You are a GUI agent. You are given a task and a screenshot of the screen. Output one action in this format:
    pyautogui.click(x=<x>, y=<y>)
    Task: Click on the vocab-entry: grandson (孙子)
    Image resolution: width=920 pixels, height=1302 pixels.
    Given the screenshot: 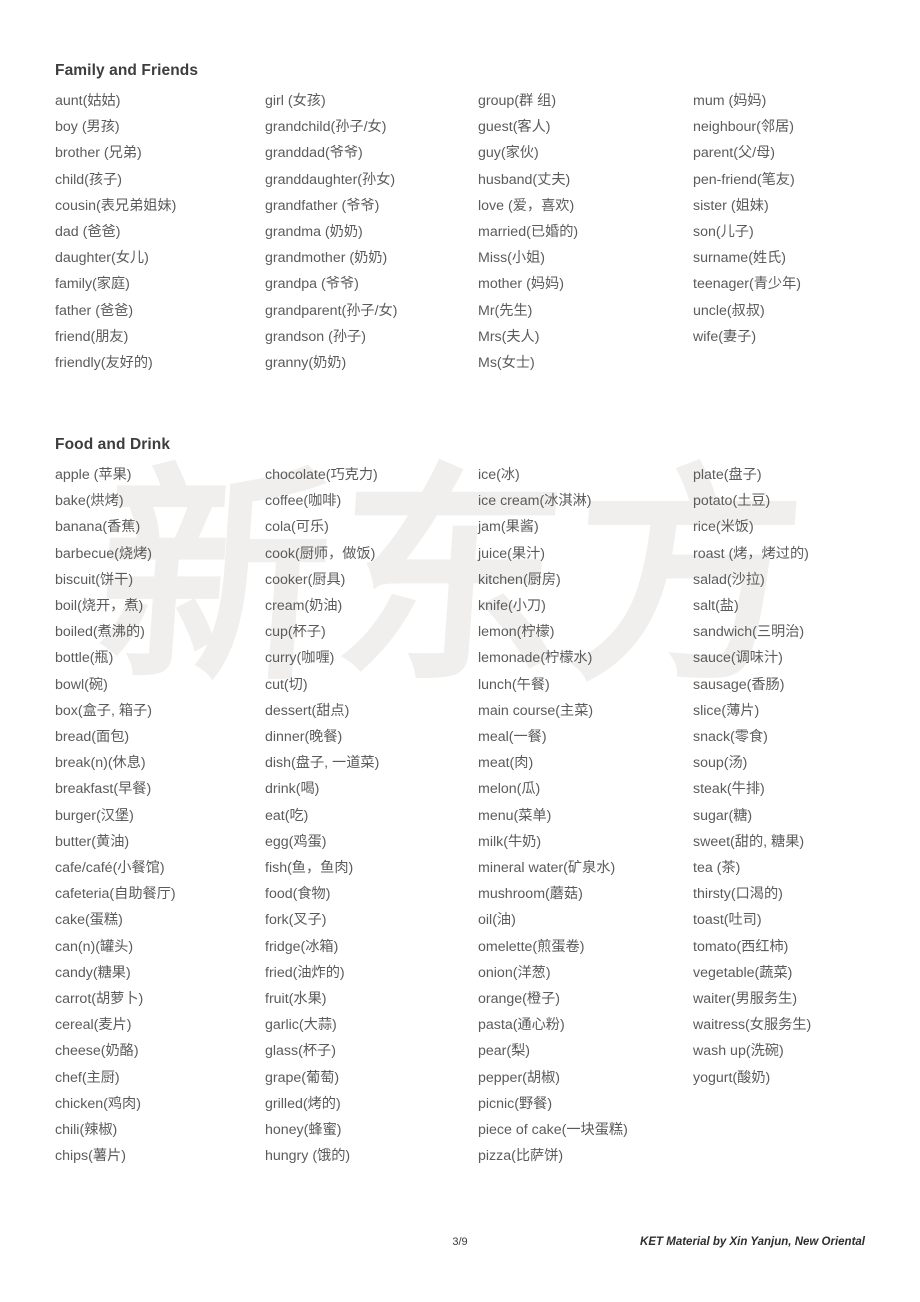 What is the action you would take?
    pyautogui.click(x=315, y=336)
    